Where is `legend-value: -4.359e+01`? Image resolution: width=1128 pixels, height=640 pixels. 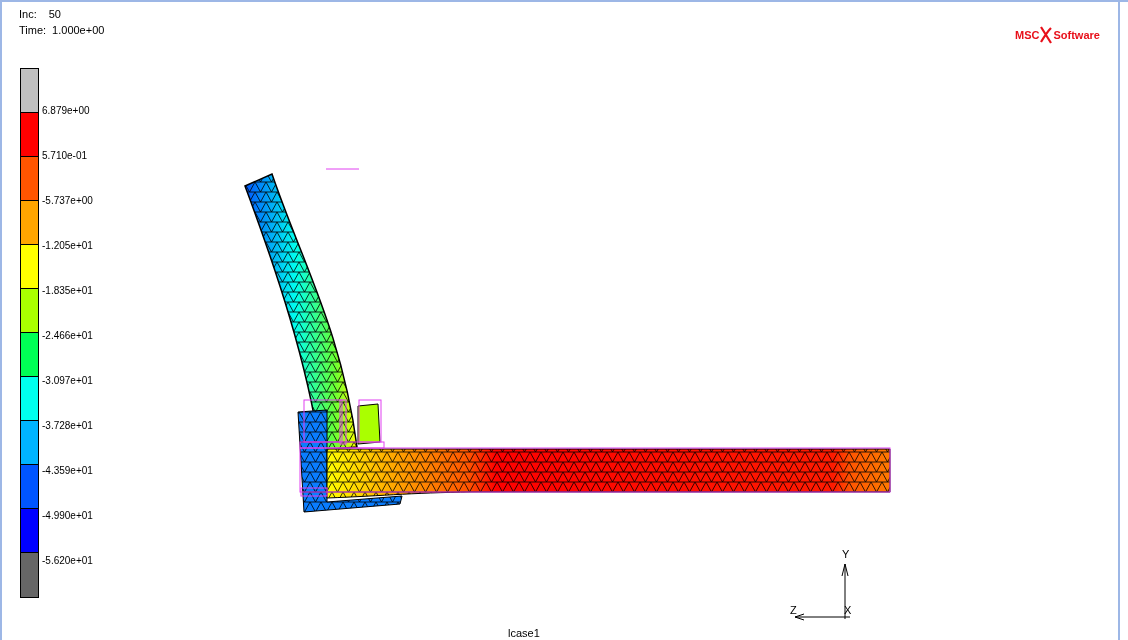
legend-value: -4.359e+01 is located at coordinates (67, 471).